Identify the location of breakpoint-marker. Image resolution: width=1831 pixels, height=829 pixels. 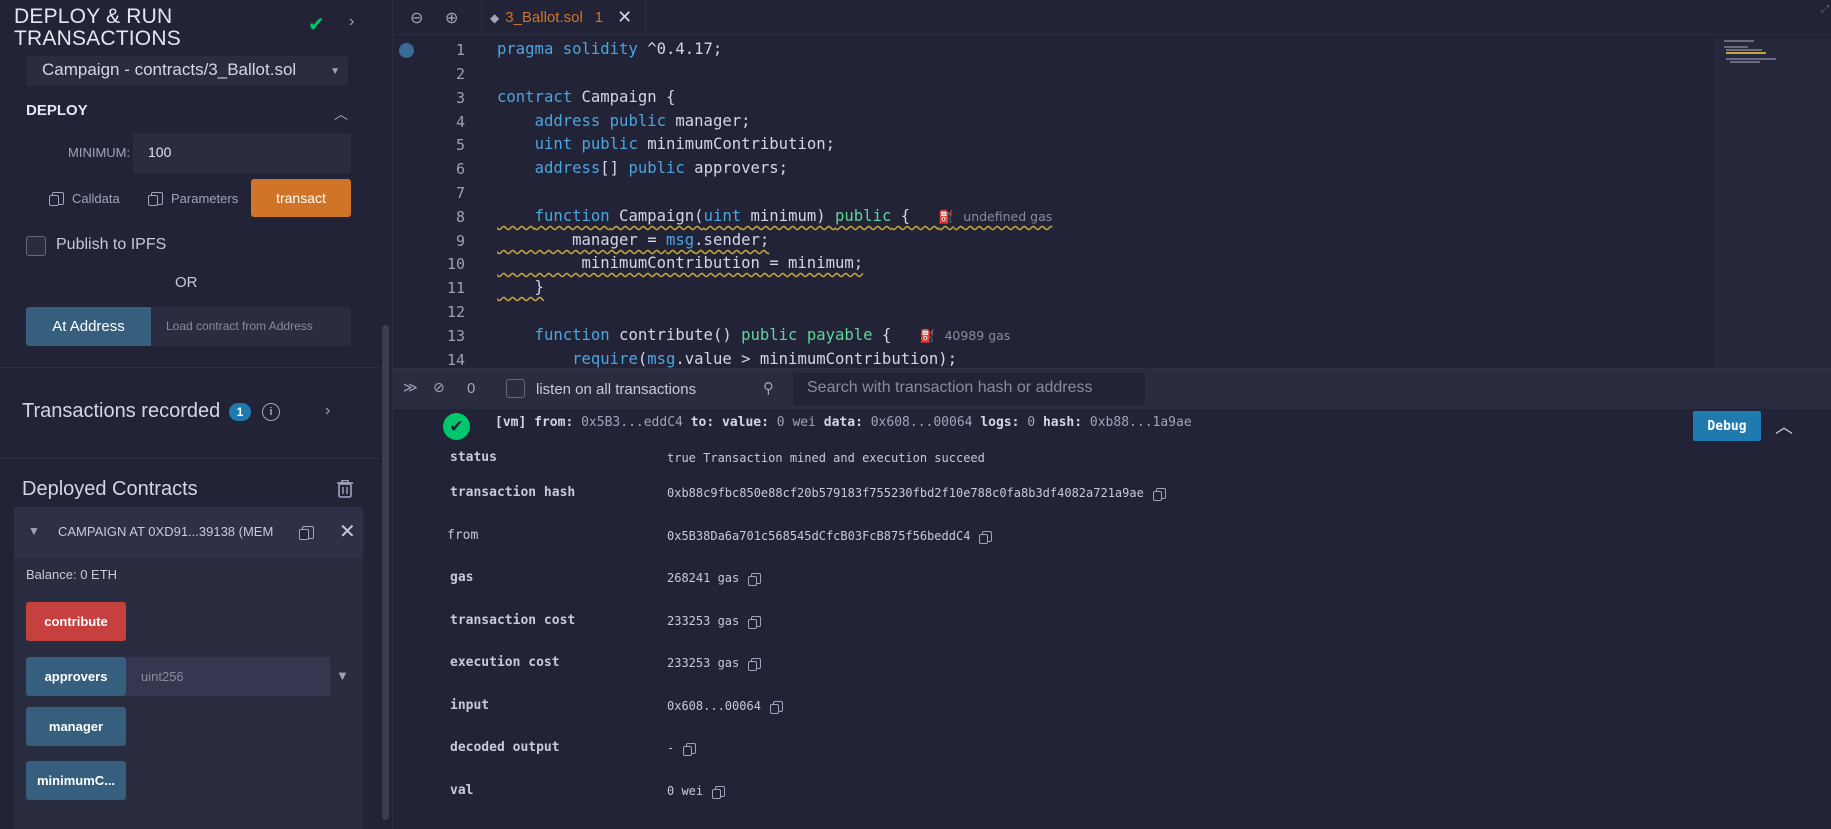
(406, 50).